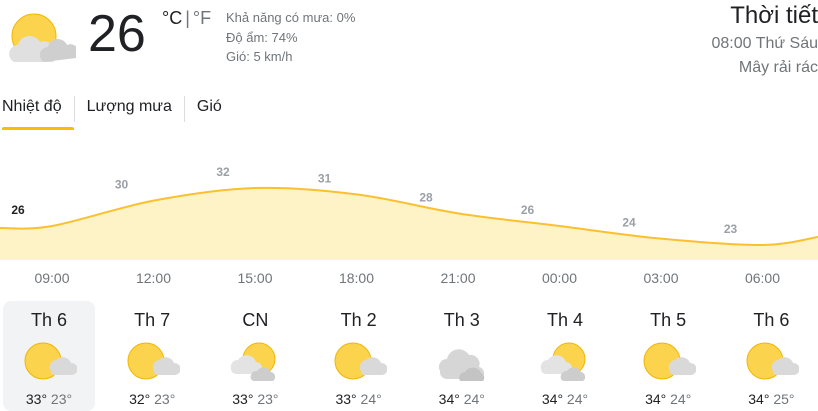 The height and width of the screenshot is (411, 818). I want to click on day-temps: 34° 25°, so click(771, 399).